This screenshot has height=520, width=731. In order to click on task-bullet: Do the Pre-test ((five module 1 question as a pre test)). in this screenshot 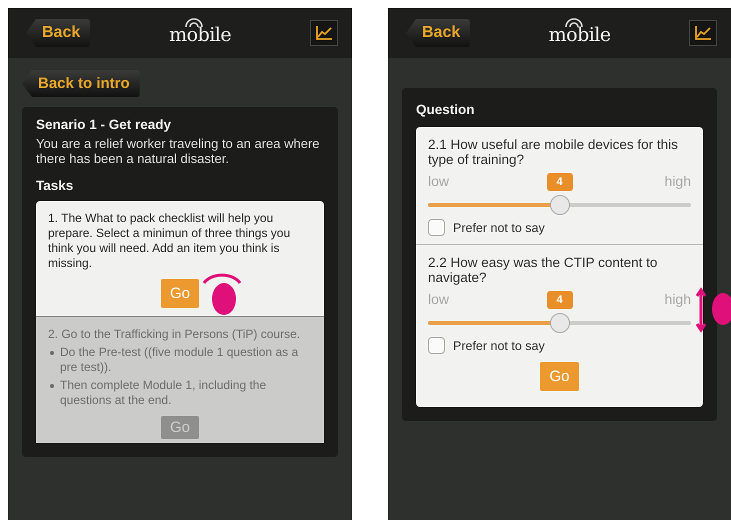, I will do `click(180, 360)`.